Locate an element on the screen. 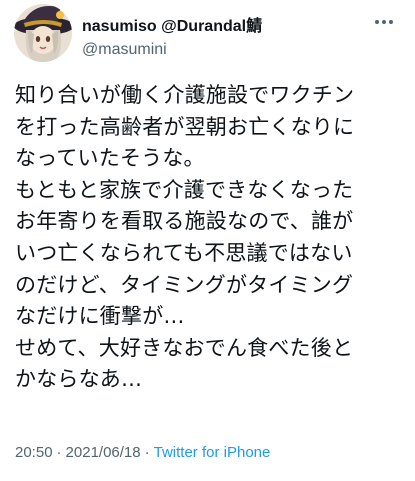 The width and height of the screenshot is (415, 481). tweet-header: nasumiso @Durandal鯖 @masumini is located at coordinates (209, 34).